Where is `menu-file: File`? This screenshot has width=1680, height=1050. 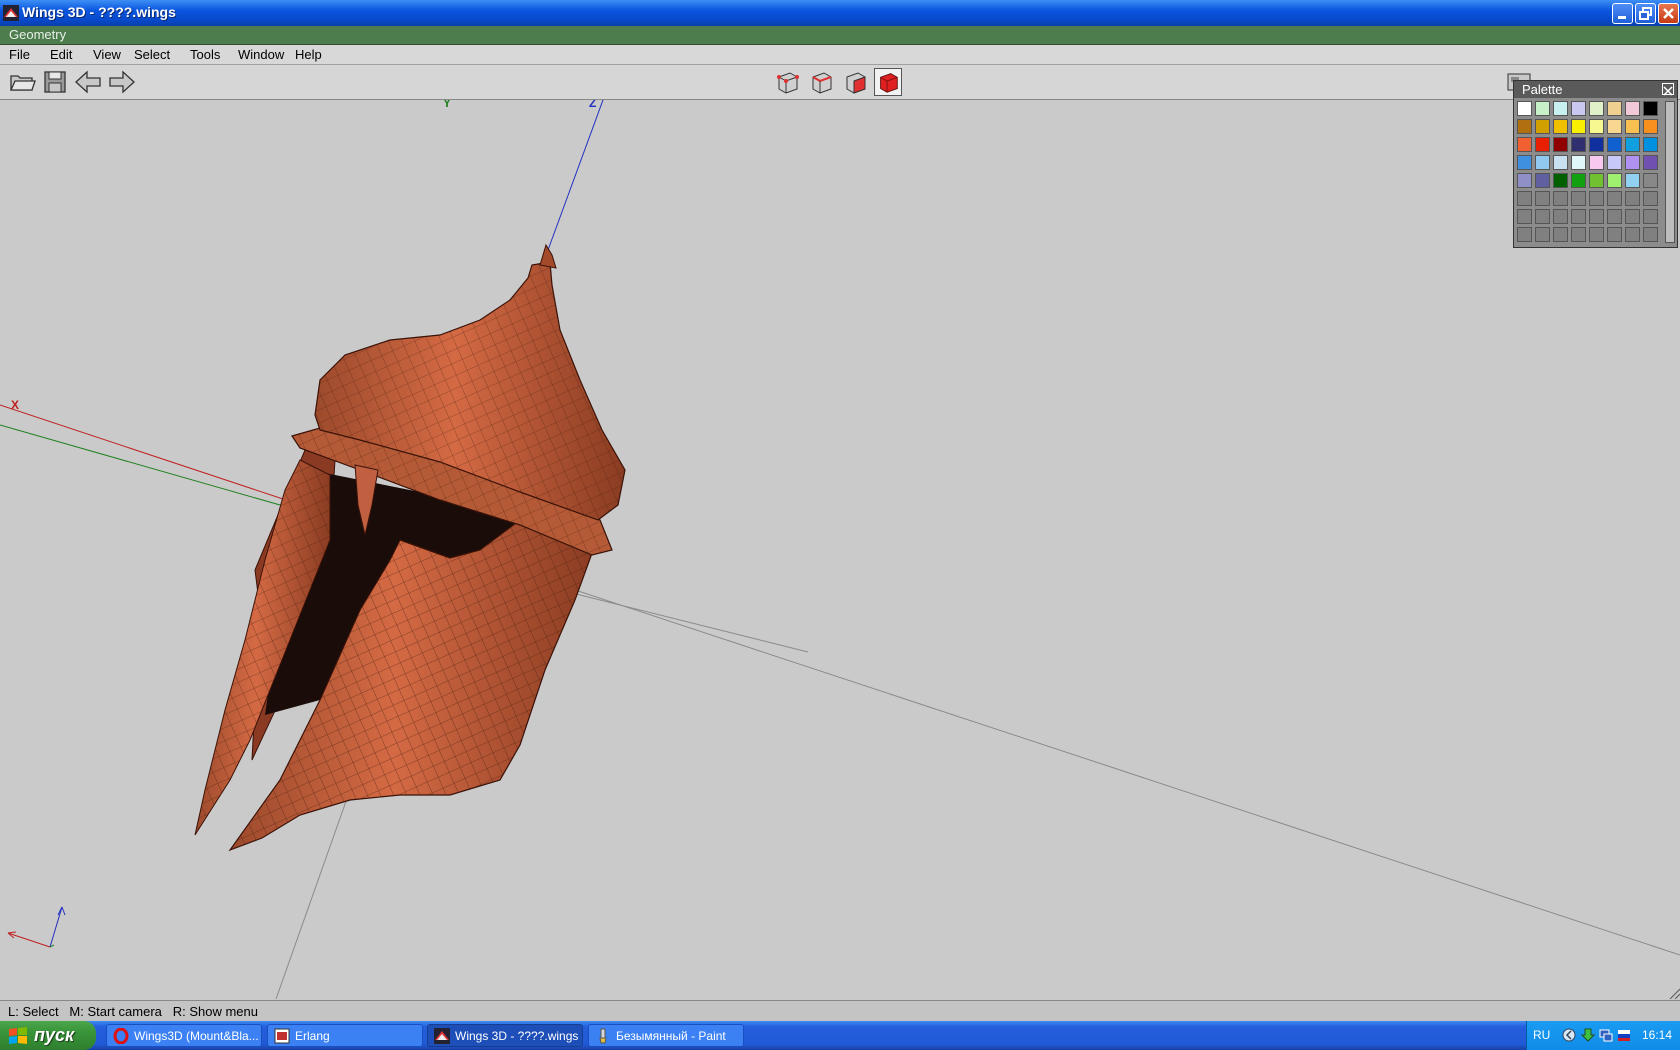 menu-file: File is located at coordinates (19, 54).